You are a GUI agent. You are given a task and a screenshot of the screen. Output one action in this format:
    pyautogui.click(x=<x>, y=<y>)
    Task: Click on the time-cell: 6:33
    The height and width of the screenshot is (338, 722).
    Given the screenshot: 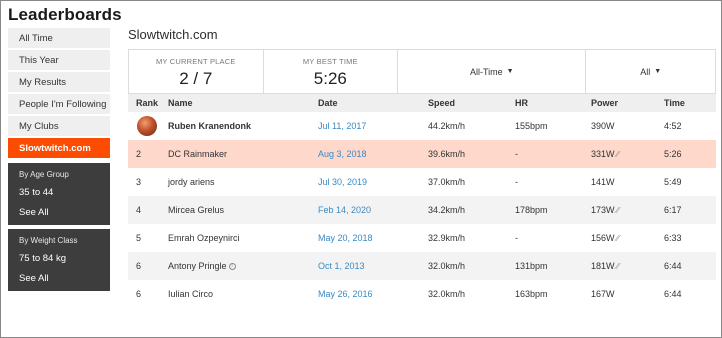 What is the action you would take?
    pyautogui.click(x=673, y=238)
    